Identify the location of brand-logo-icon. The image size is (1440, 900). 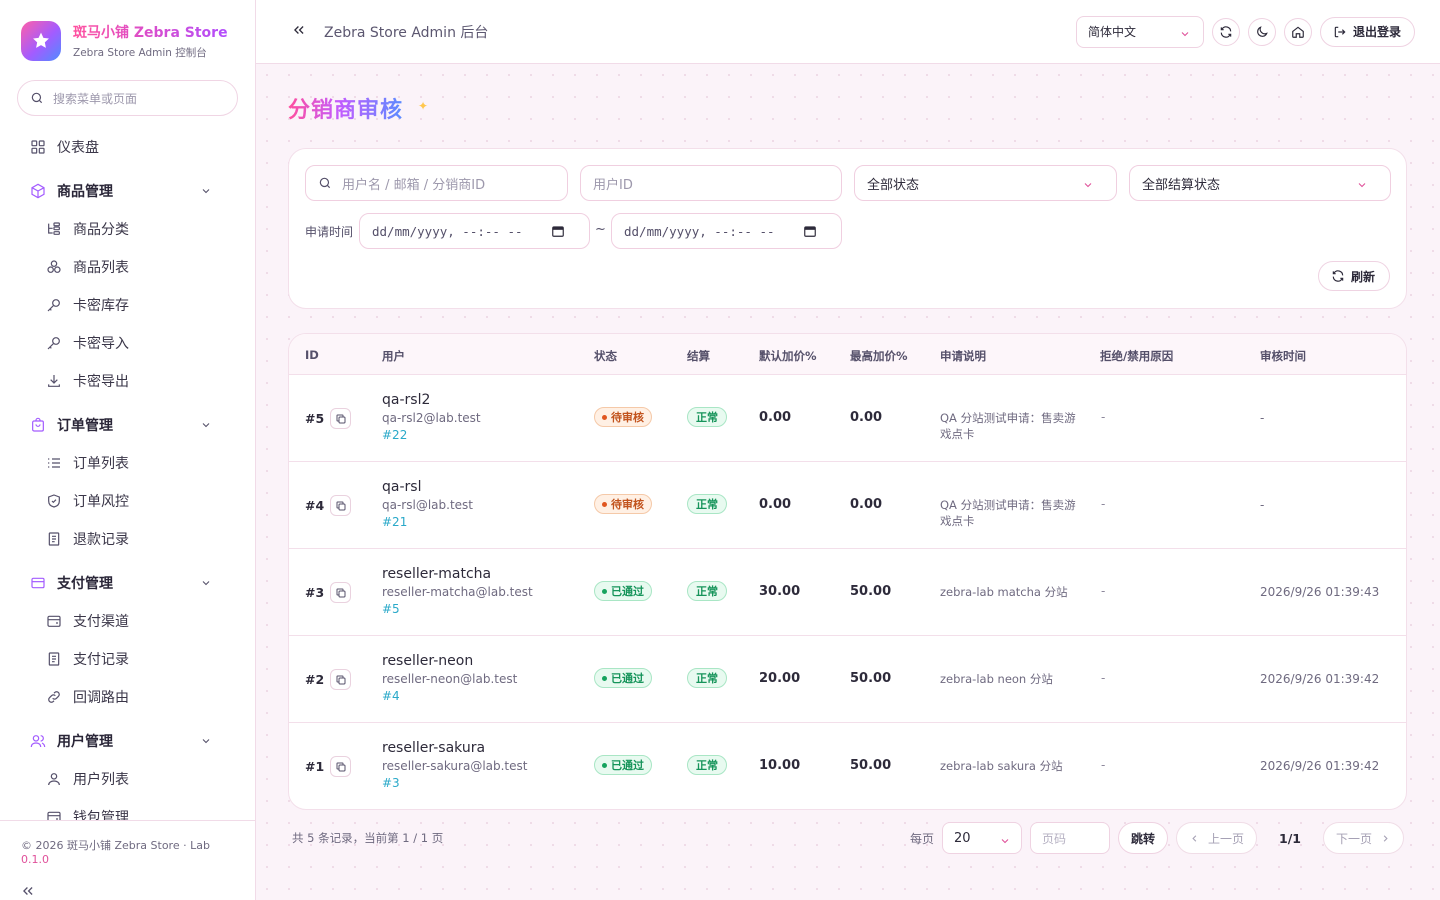
(41, 41).